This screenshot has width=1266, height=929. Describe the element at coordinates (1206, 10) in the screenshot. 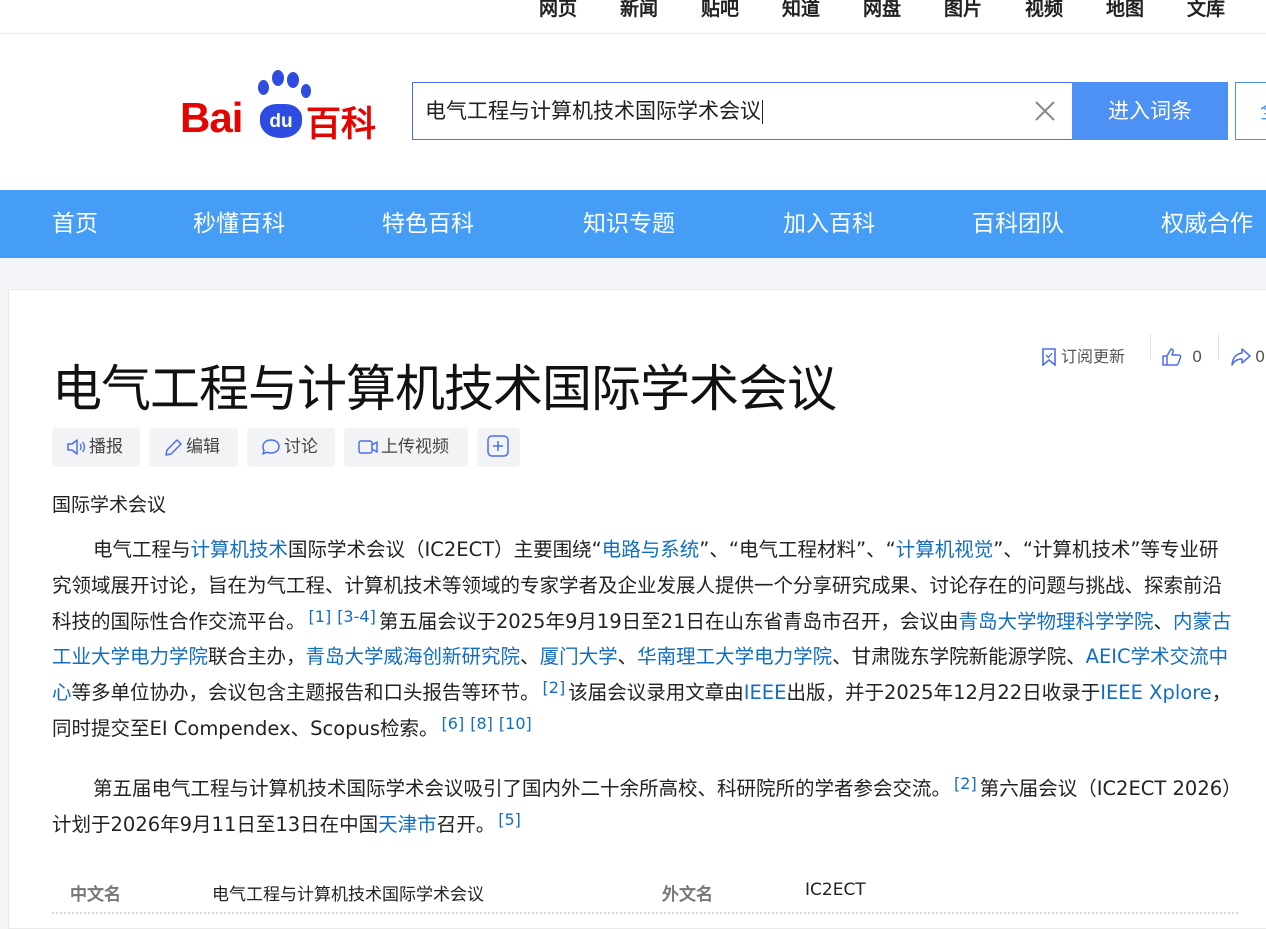

I see `top-nav-wenku: 文库` at that location.